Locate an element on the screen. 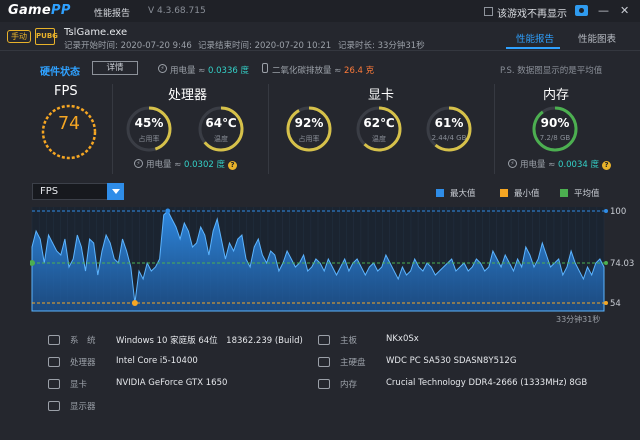  cpu-temp-gauge: 64℃ 温度 is located at coordinates (221, 129).